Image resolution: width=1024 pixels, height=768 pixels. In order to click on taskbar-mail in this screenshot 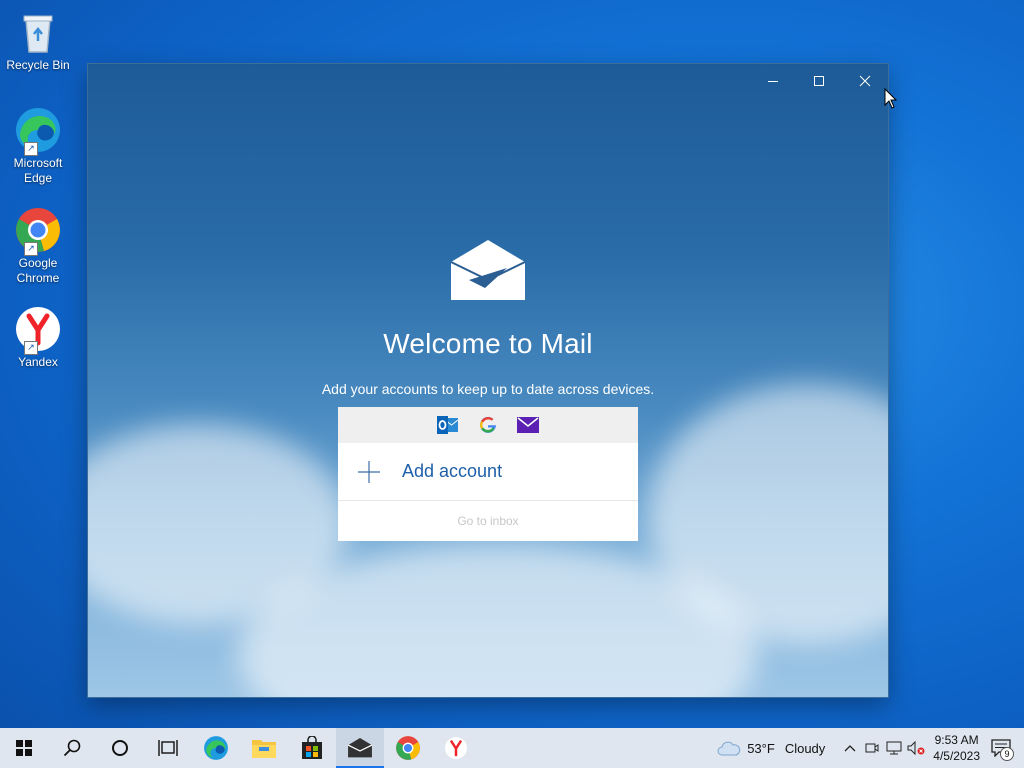, I will do `click(360, 748)`.